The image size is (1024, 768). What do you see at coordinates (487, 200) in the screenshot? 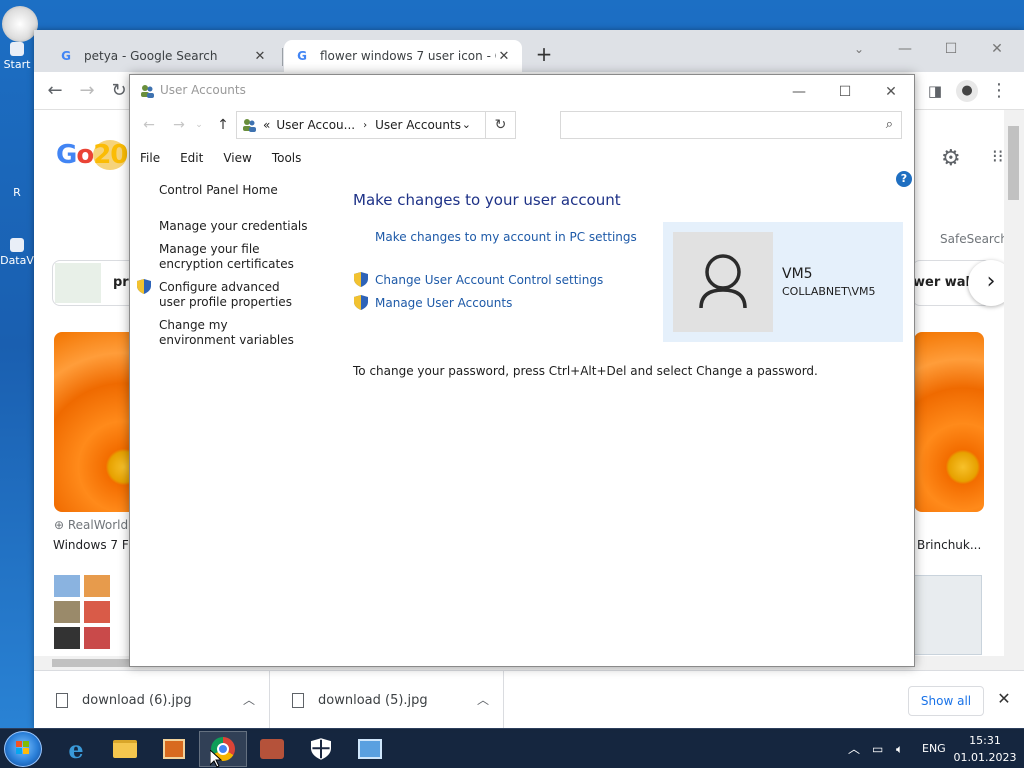
I see `page-heading: Make changes to your user account` at bounding box center [487, 200].